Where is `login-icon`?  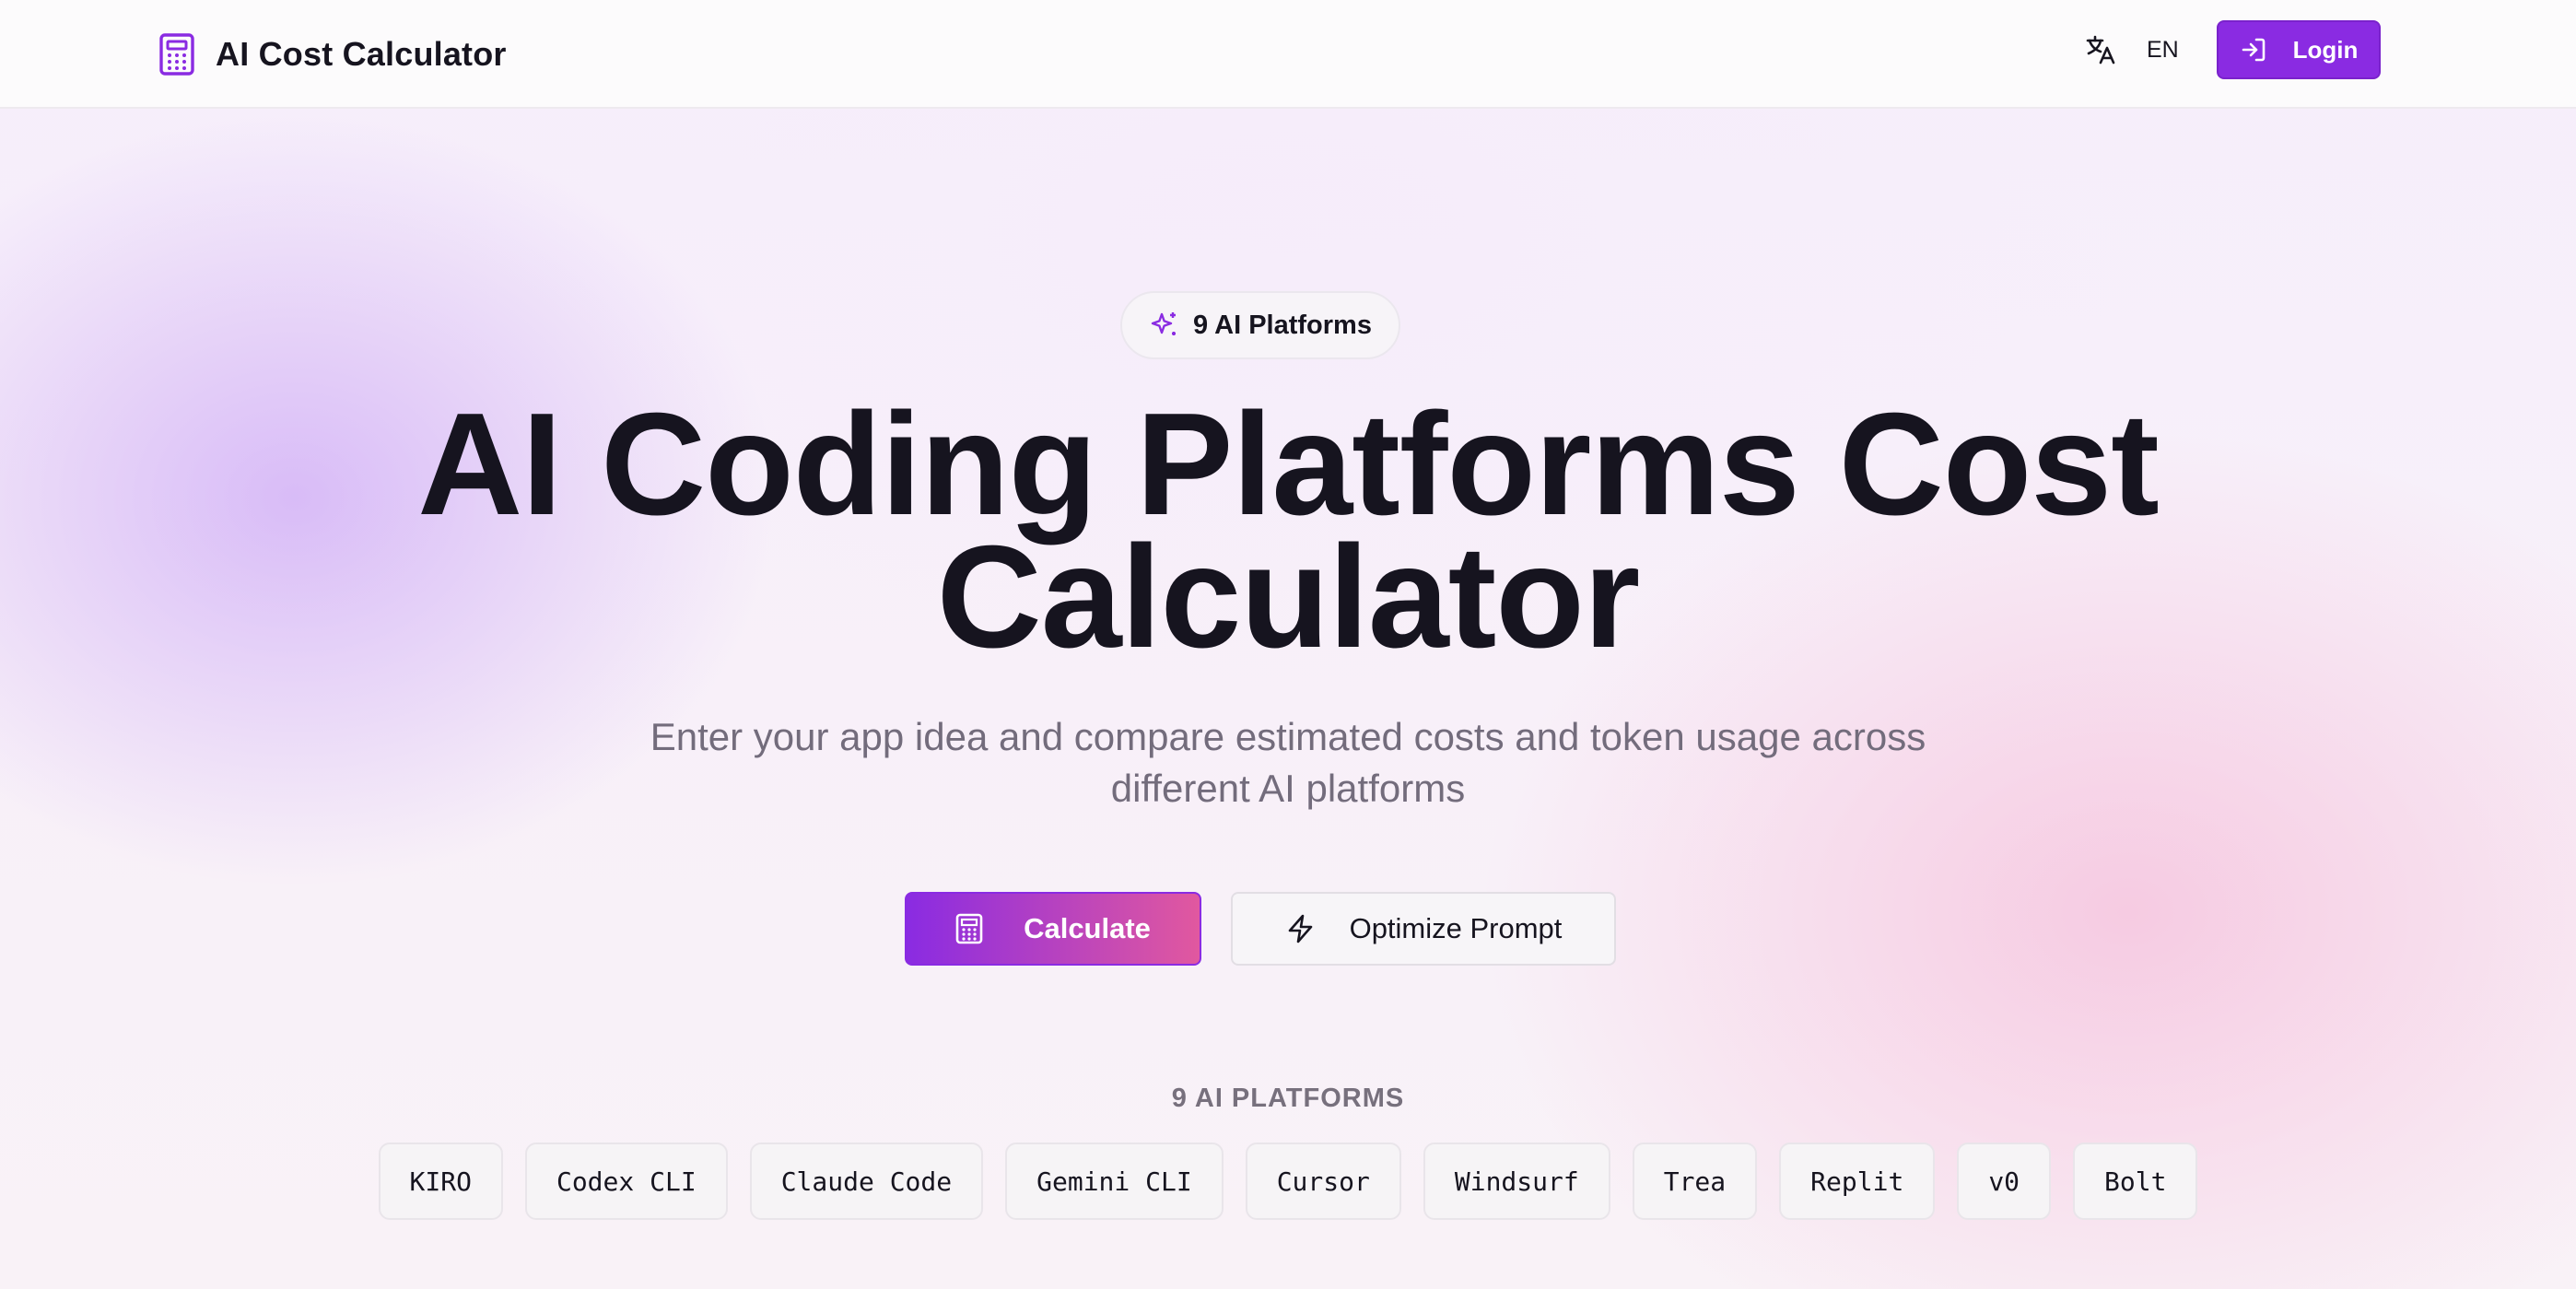 login-icon is located at coordinates (2253, 50).